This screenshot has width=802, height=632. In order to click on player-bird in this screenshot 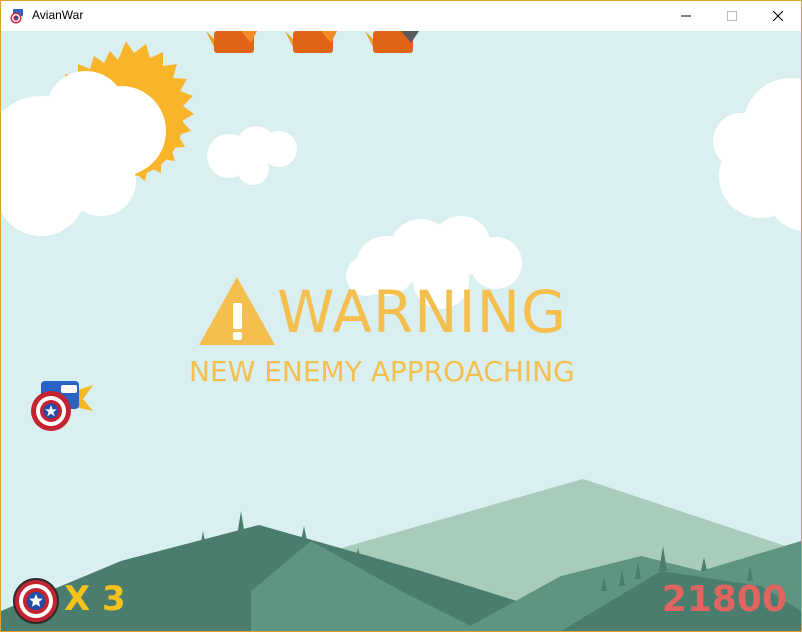, I will do `click(62, 406)`.